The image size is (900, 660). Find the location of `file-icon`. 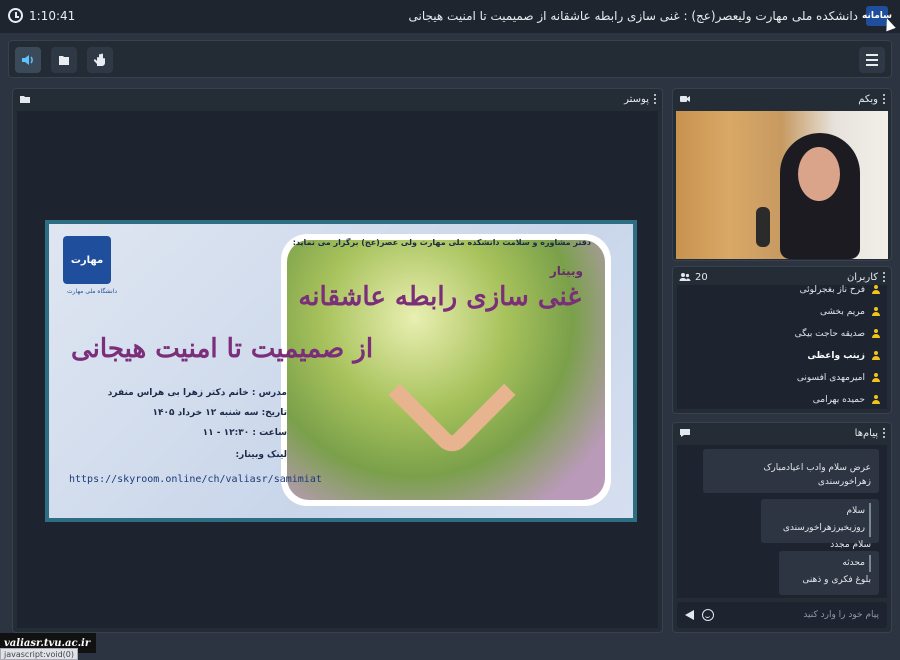

file-icon is located at coordinates (64, 60).